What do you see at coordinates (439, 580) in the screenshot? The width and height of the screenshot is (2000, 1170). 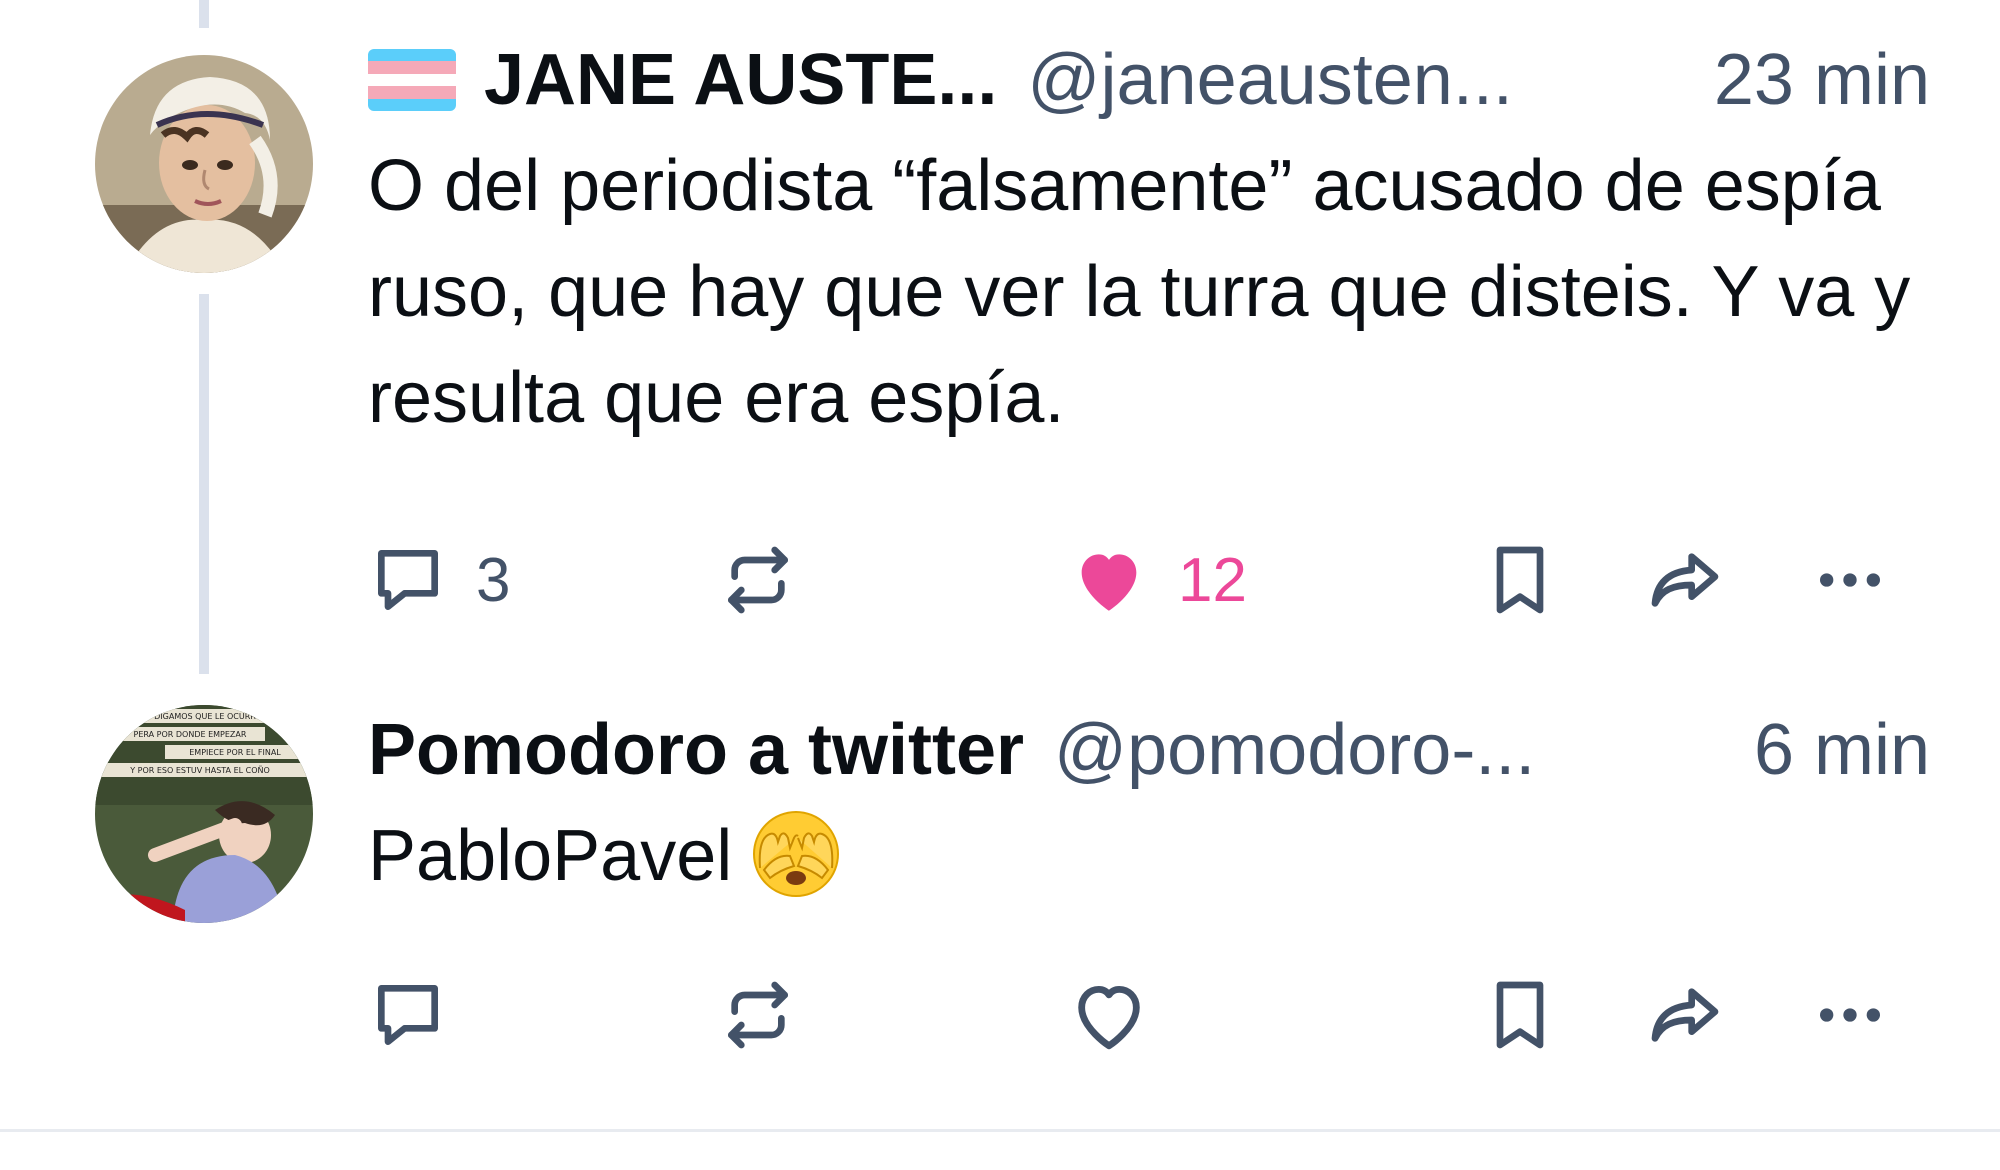 I see `reply-button: 3` at bounding box center [439, 580].